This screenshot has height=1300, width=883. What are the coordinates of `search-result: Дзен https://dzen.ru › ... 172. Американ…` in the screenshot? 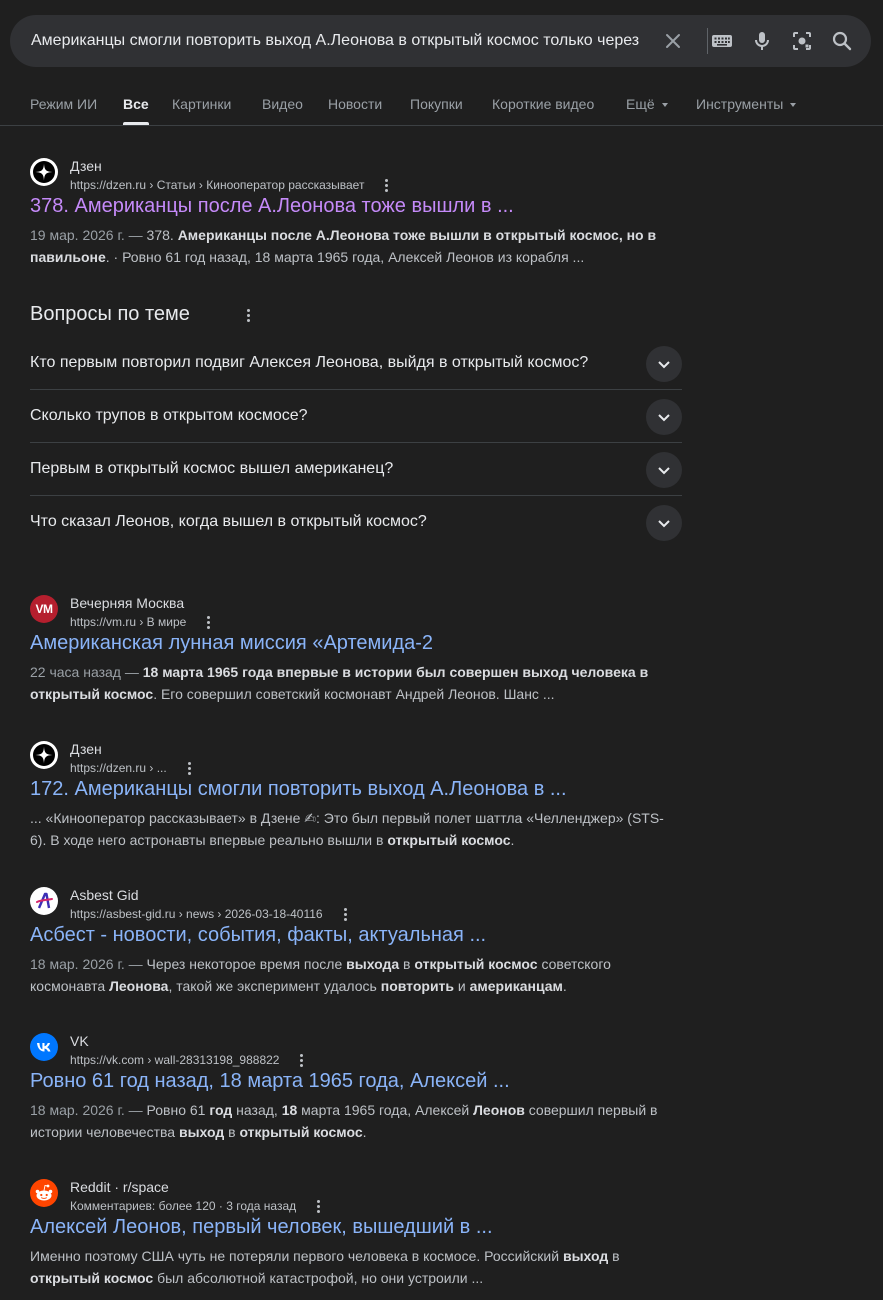 It's located at (355, 801).